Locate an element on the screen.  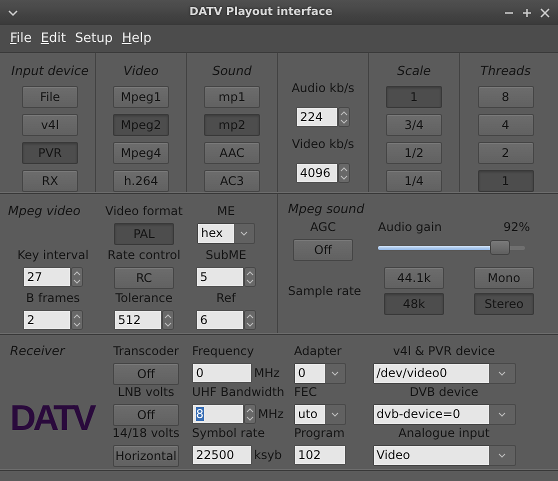
text-field: 22500 is located at coordinates (222, 455).